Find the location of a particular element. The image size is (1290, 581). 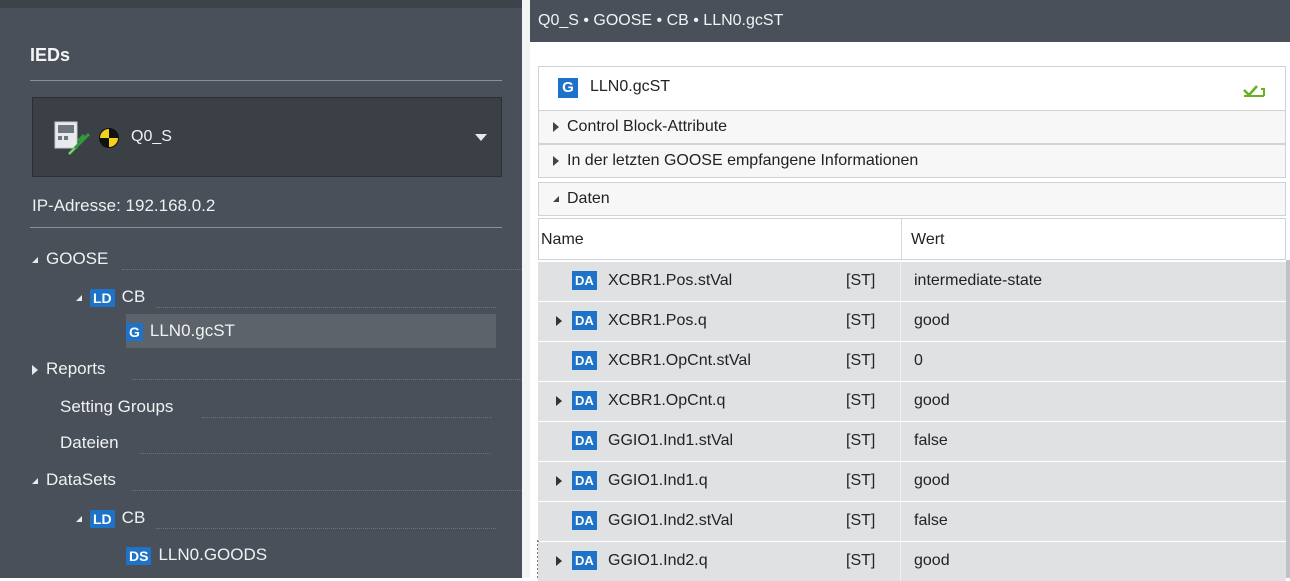

row-name: XCBR1.Pos.q is located at coordinates (657, 320).